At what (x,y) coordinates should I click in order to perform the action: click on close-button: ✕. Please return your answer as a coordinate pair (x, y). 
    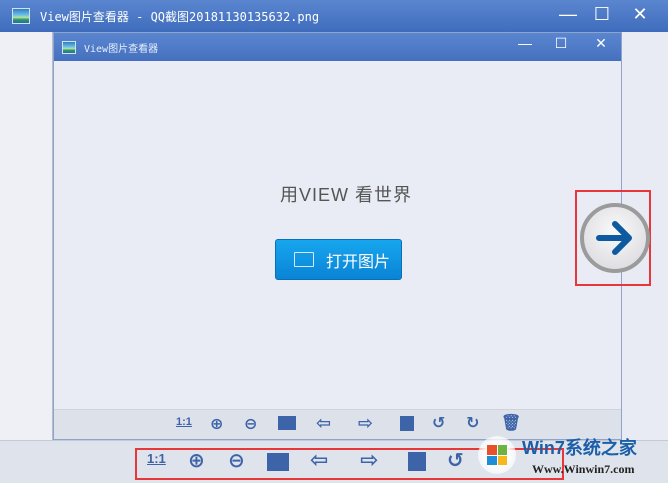
    Looking at the image, I should click on (640, 14).